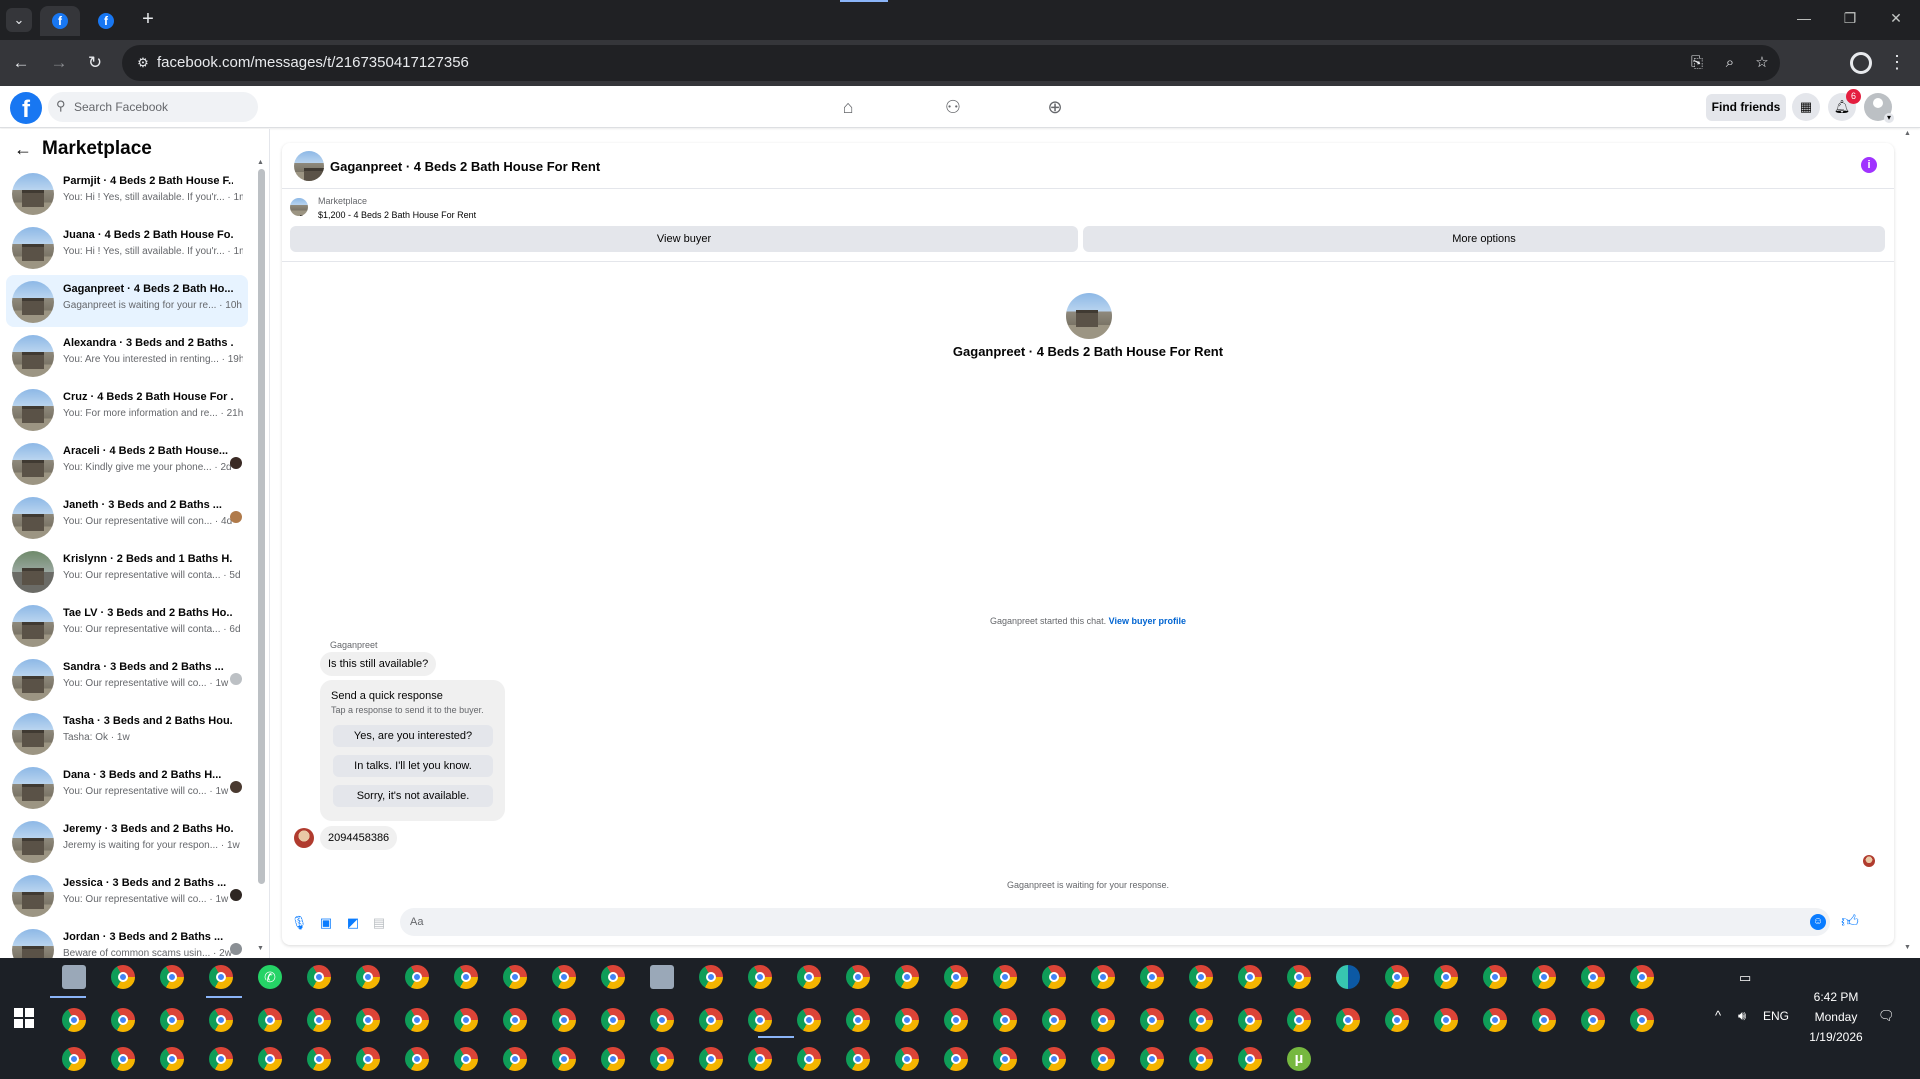 Image resolution: width=1920 pixels, height=1079 pixels. Describe the element at coordinates (1742, 1016) in the screenshot. I see `volume-icon: 🔊︎` at that location.